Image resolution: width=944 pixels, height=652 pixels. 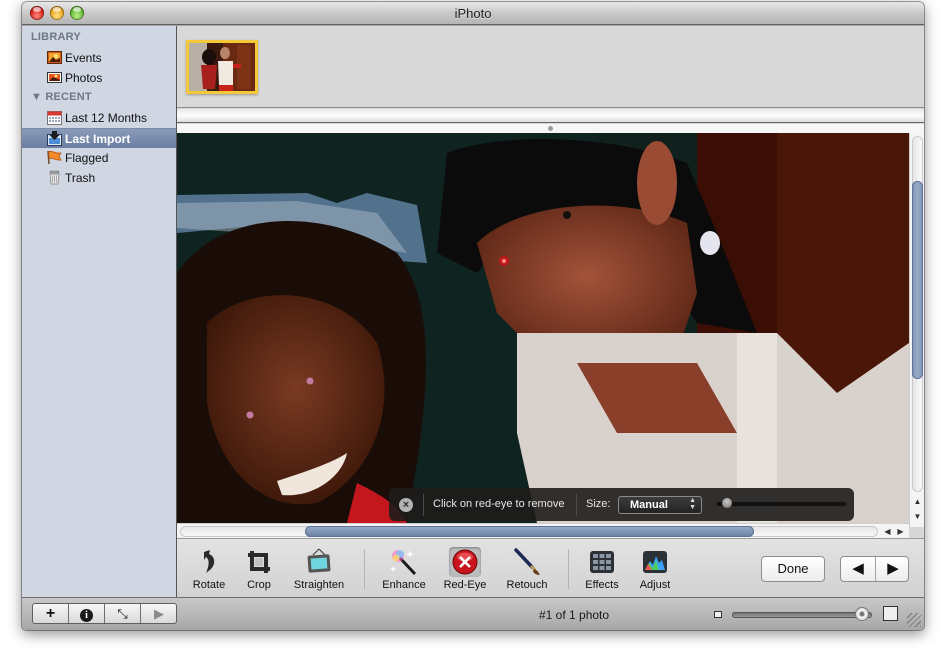 I want to click on sidebar-item-label: Photos, so click(x=84, y=78).